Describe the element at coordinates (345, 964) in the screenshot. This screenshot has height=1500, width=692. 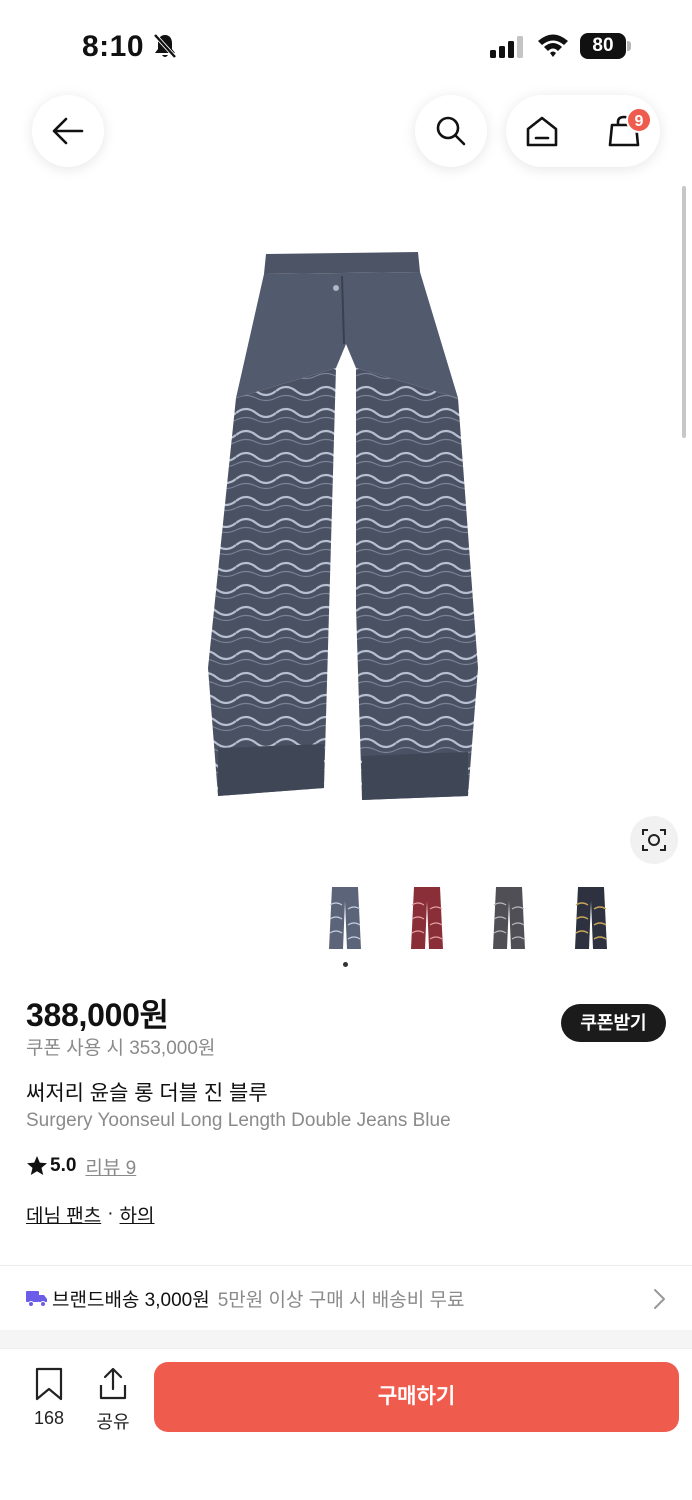
I see `active-thumbnail-indicator` at that location.